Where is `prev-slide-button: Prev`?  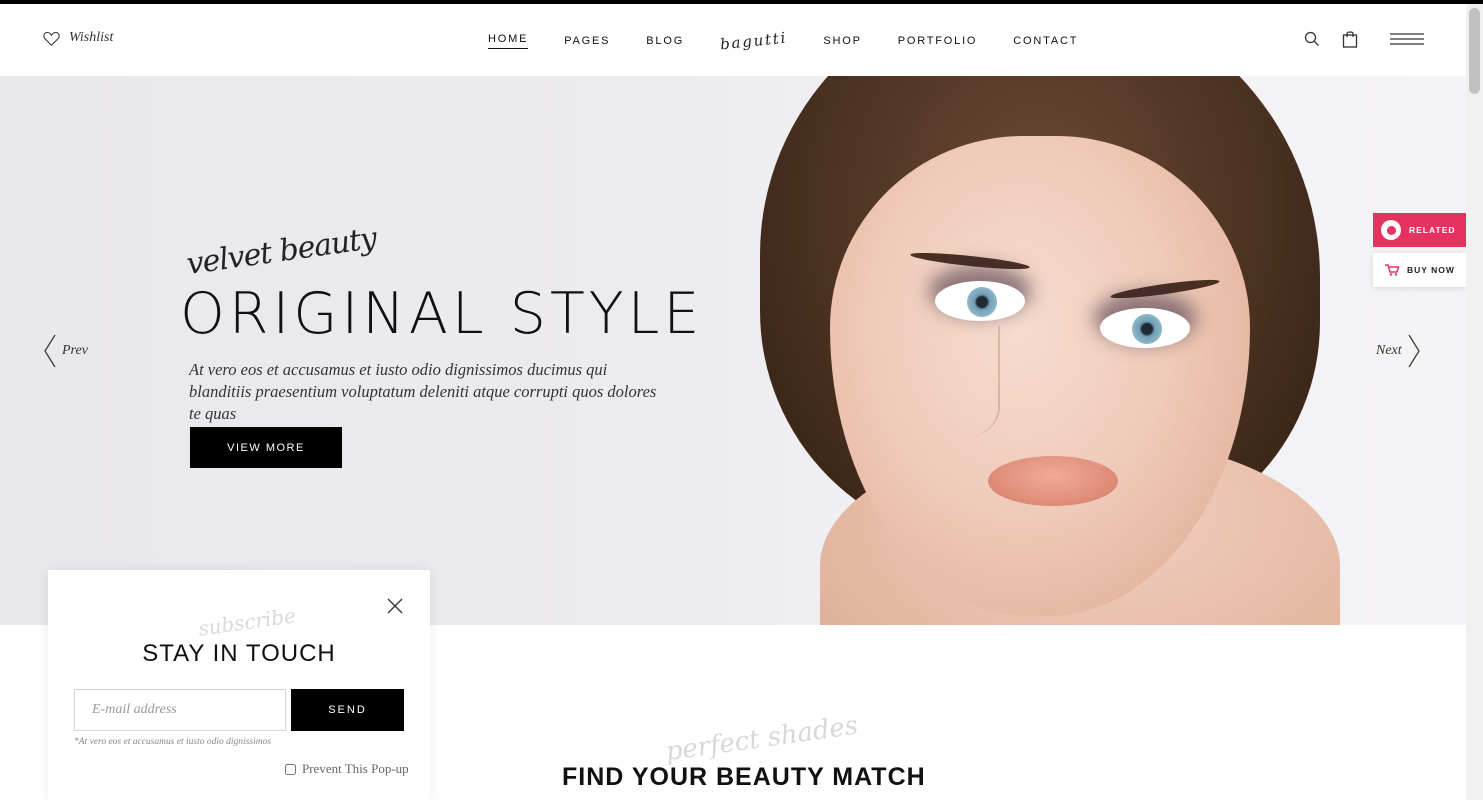
prev-slide-button: Prev is located at coordinates (66, 351).